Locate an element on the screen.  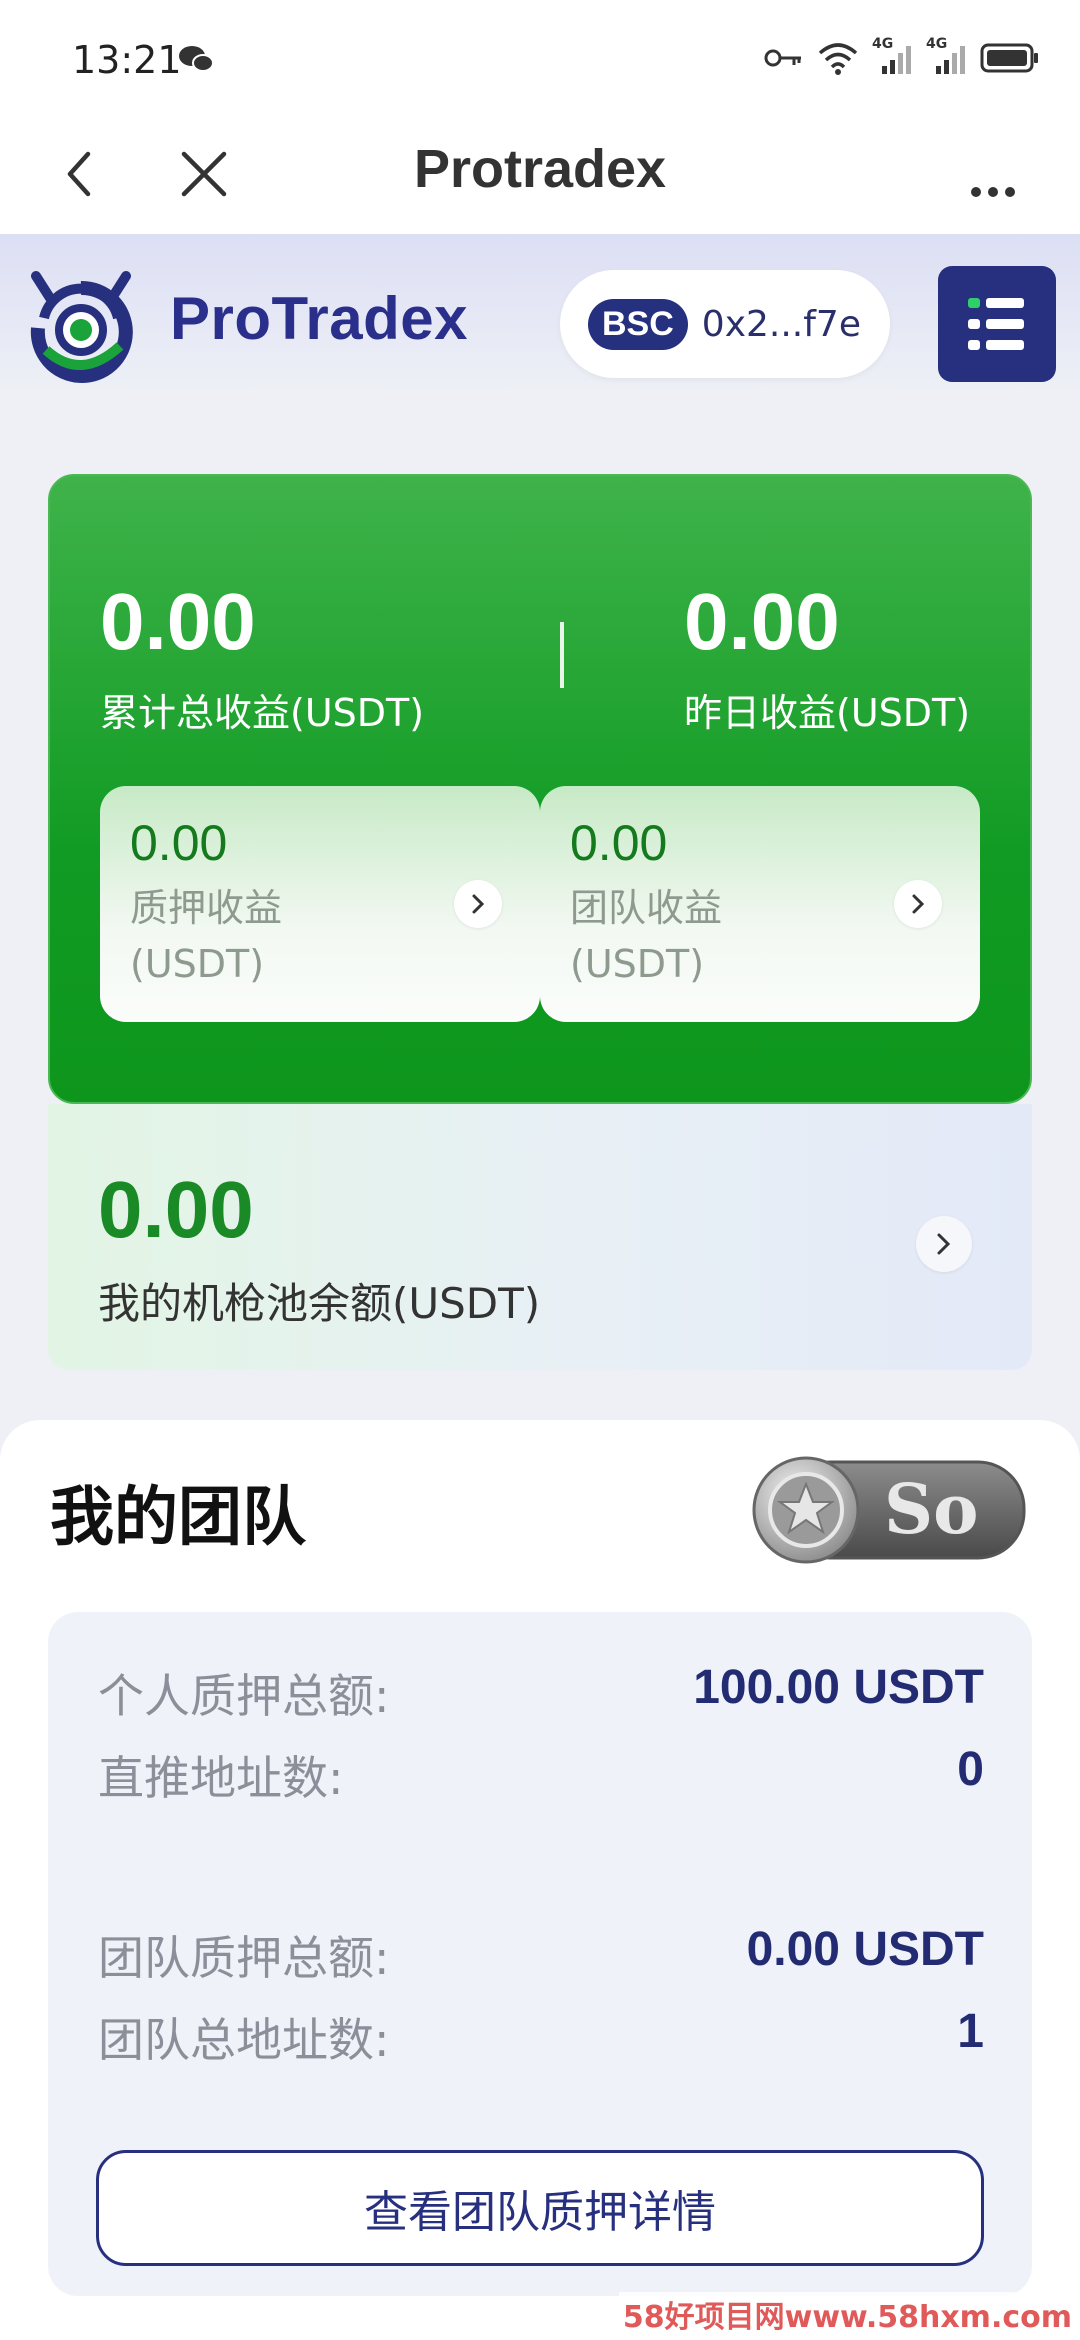
logo-icon is located at coordinates (81, 327).